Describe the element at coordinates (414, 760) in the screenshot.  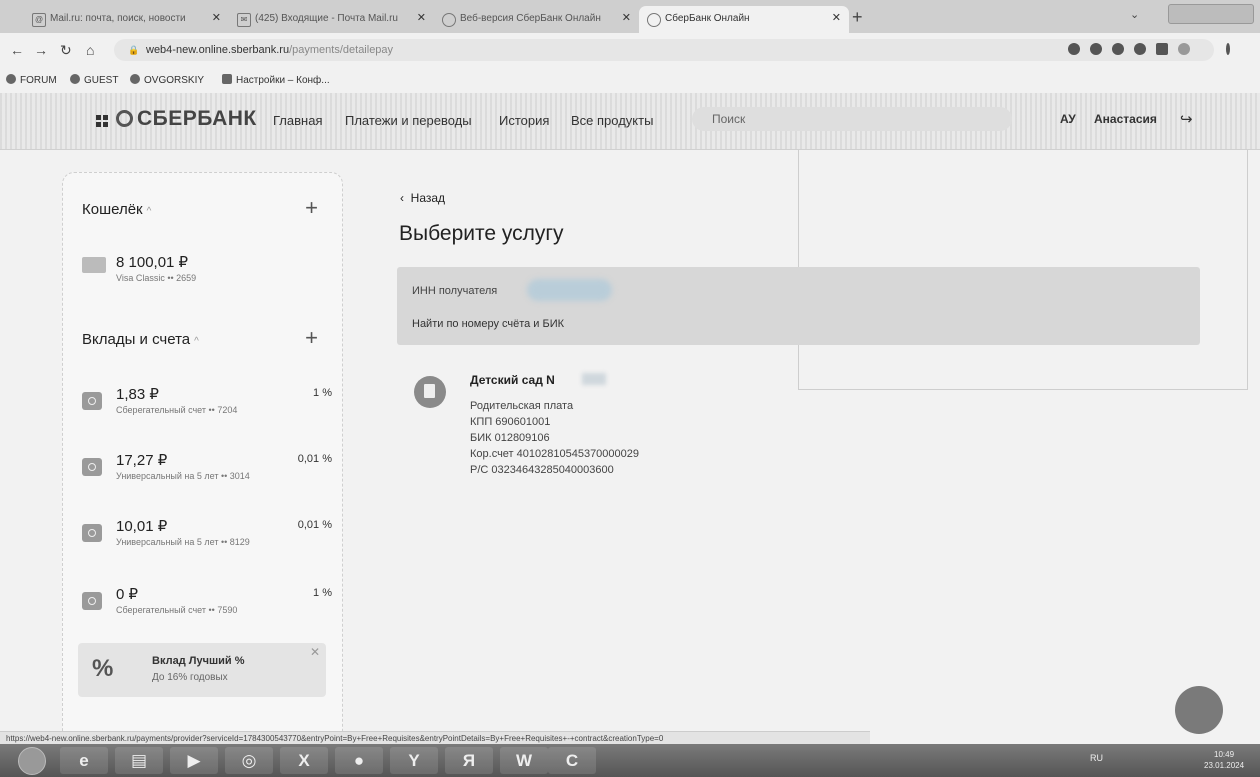
I see `yandex-browser-icon: Y` at that location.